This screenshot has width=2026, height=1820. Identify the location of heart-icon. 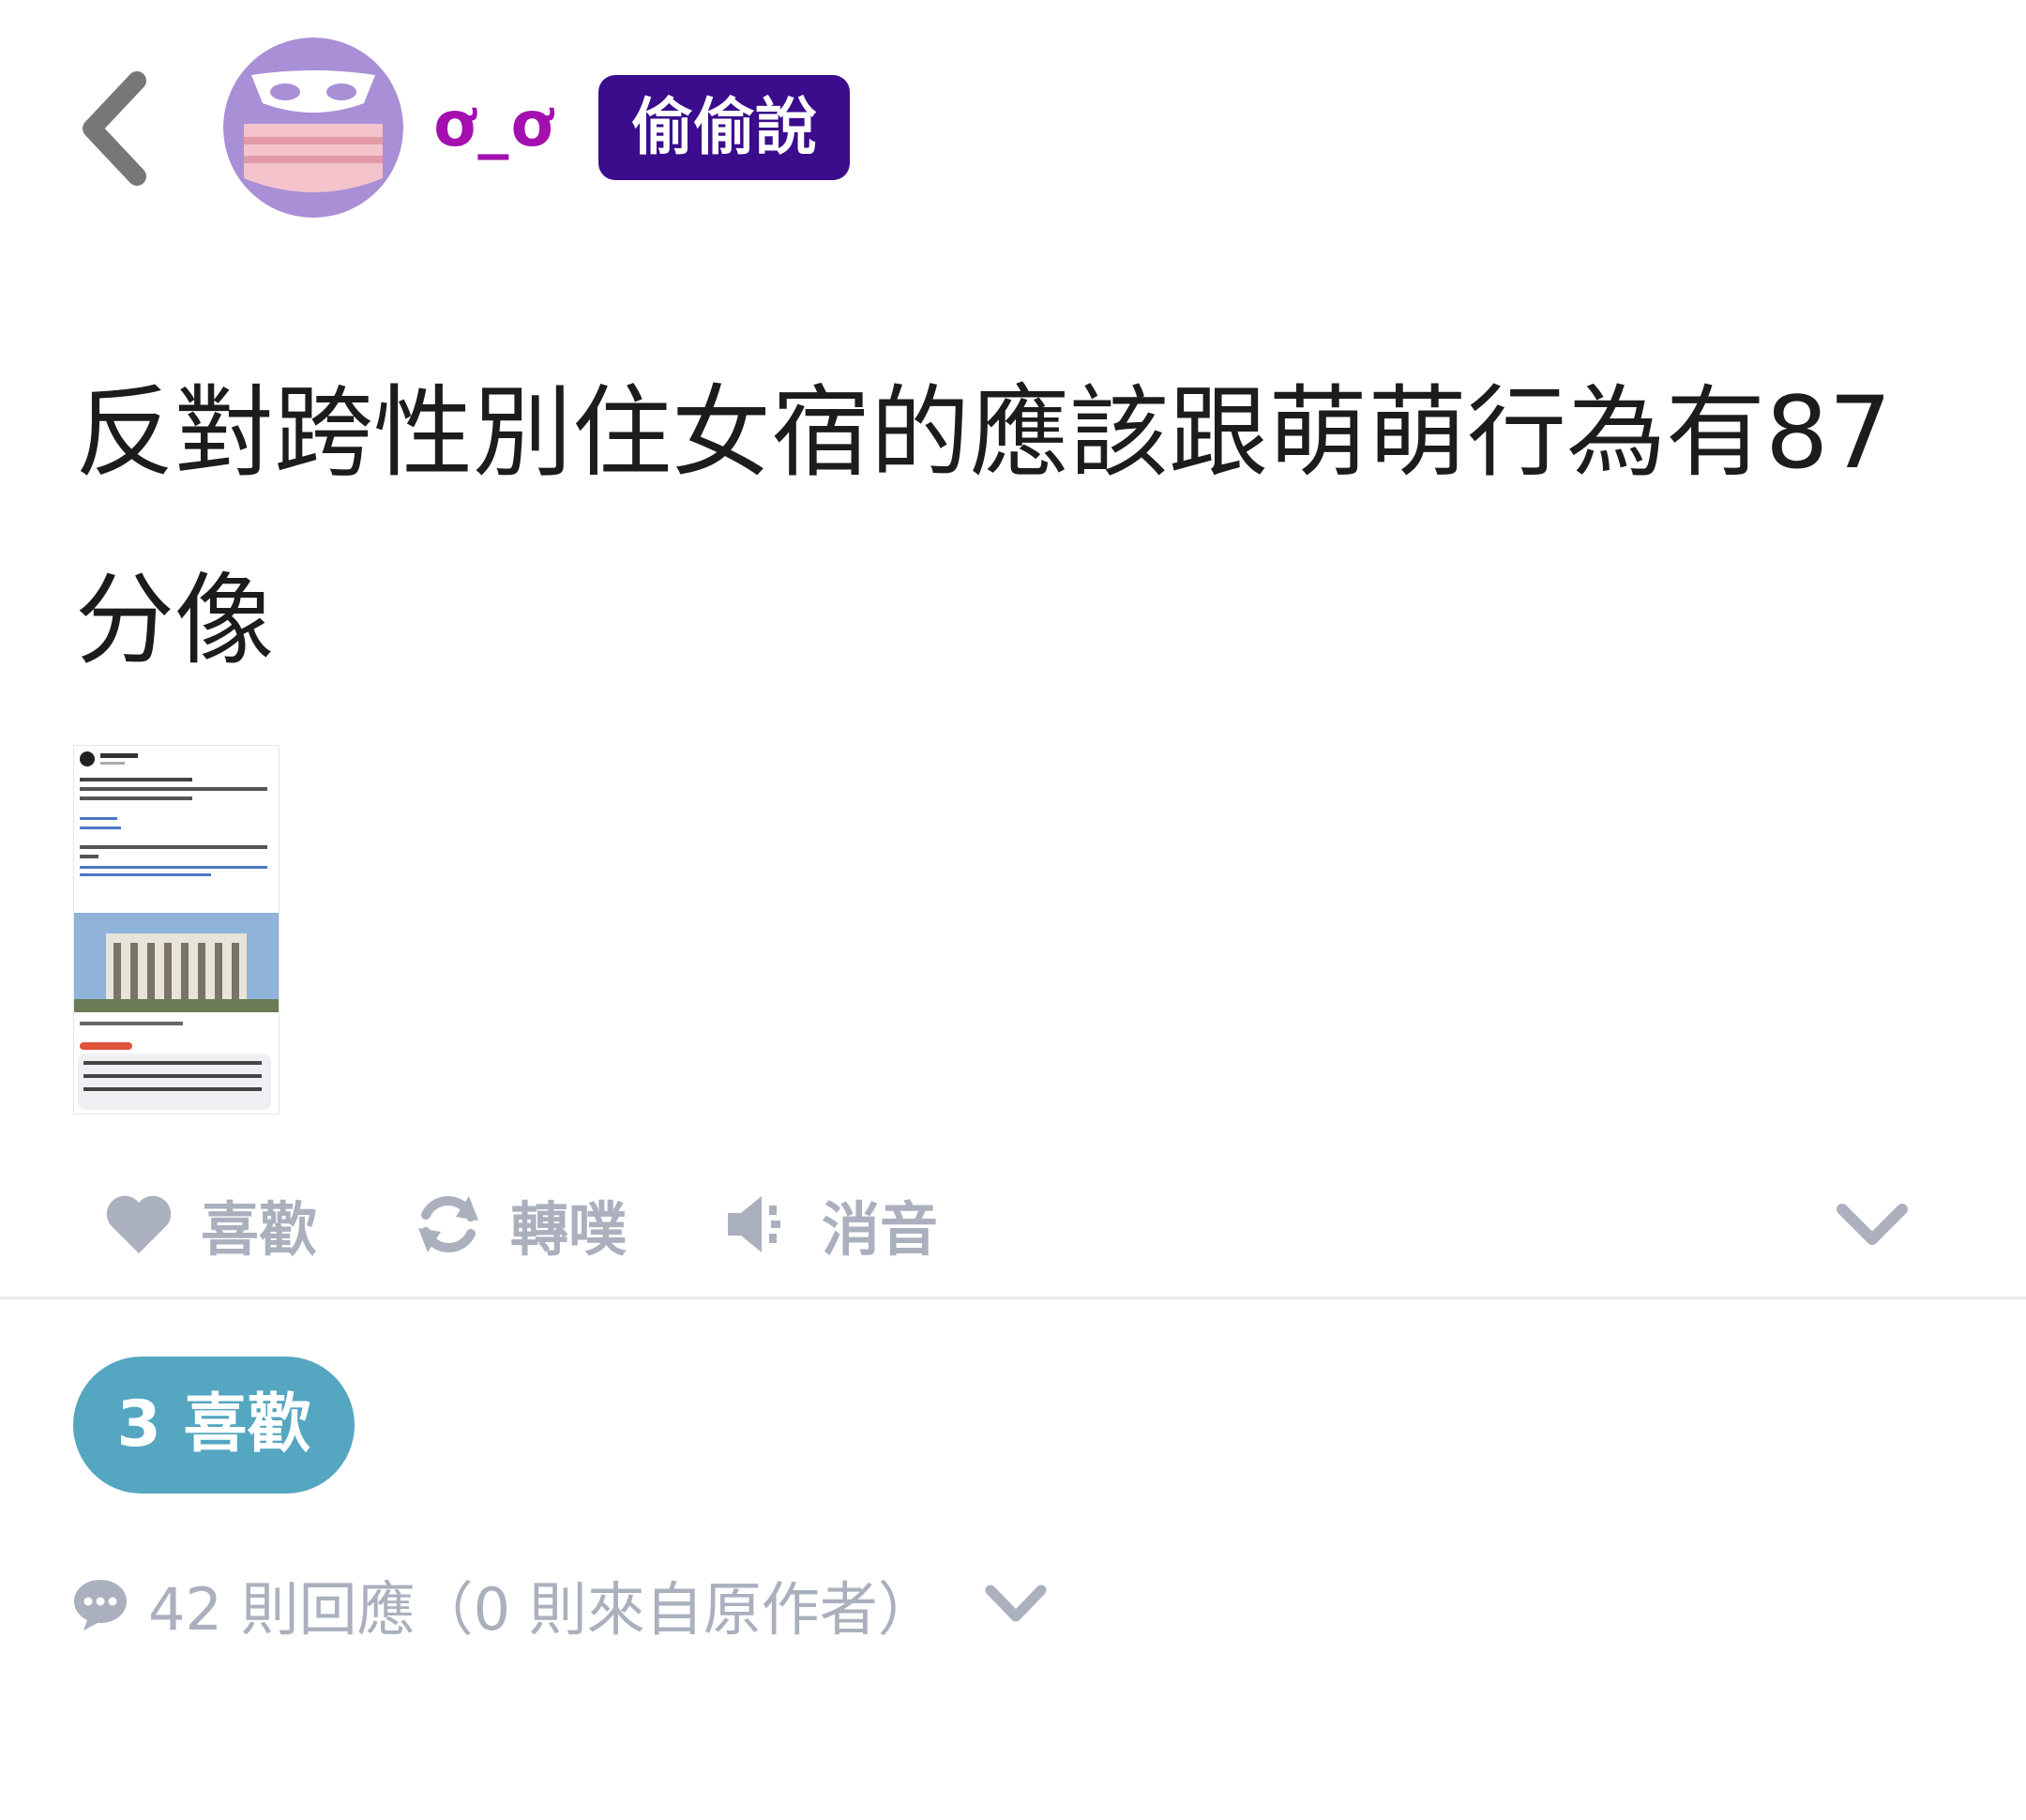
(139, 1224).